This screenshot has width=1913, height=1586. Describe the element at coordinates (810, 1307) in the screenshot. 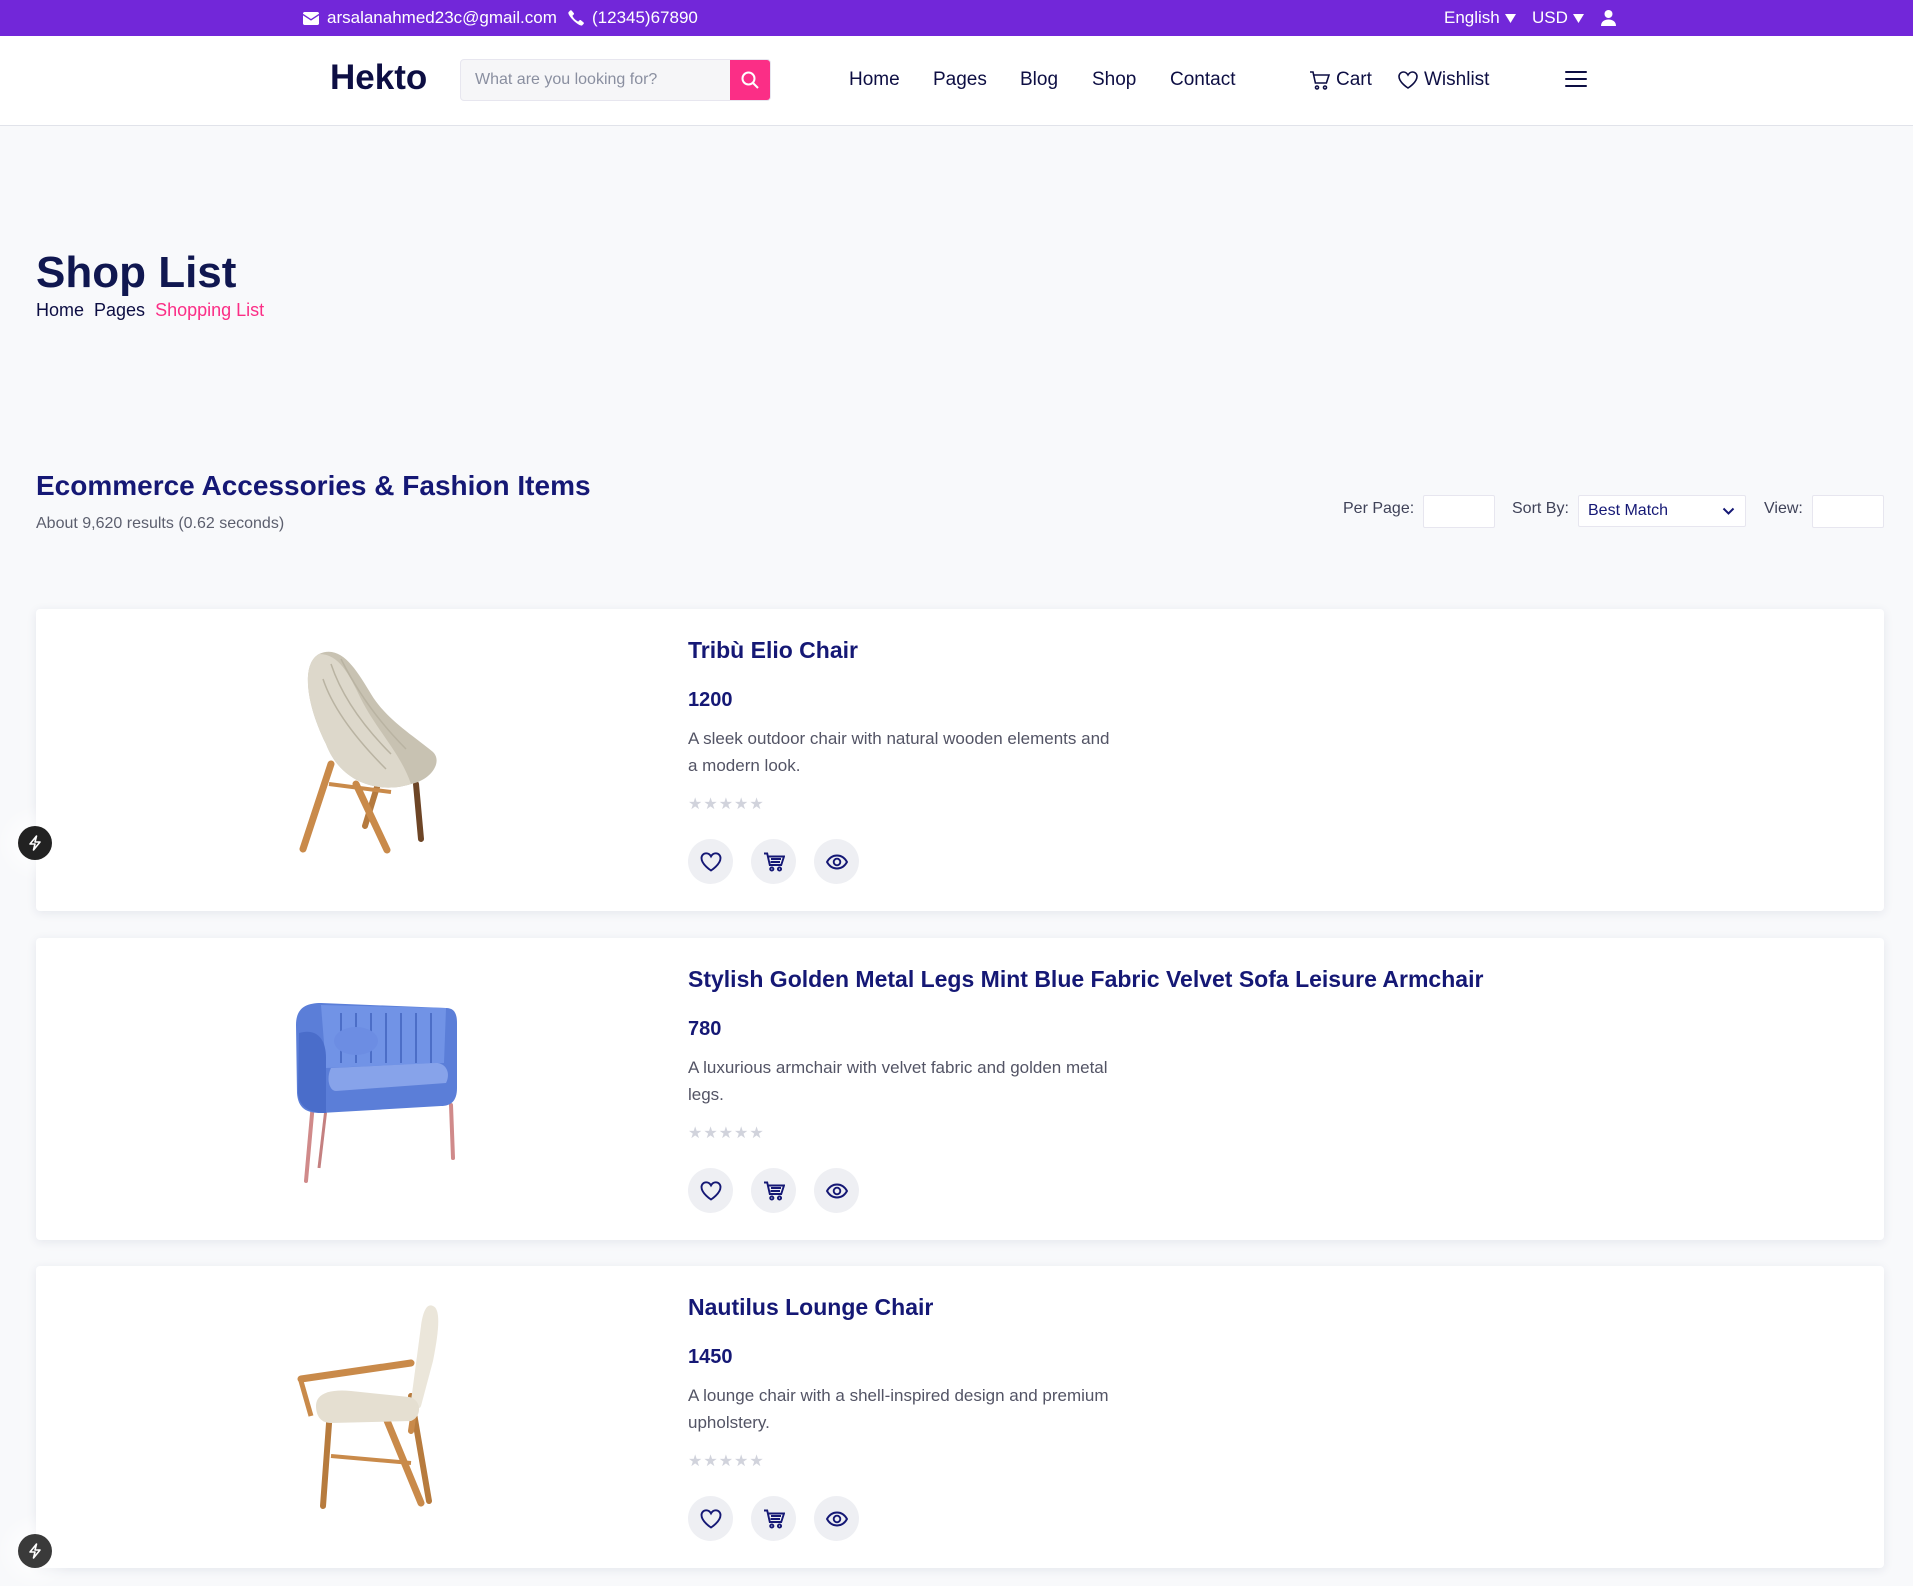

I see `product-name: Nautilus Lounge Chair` at that location.